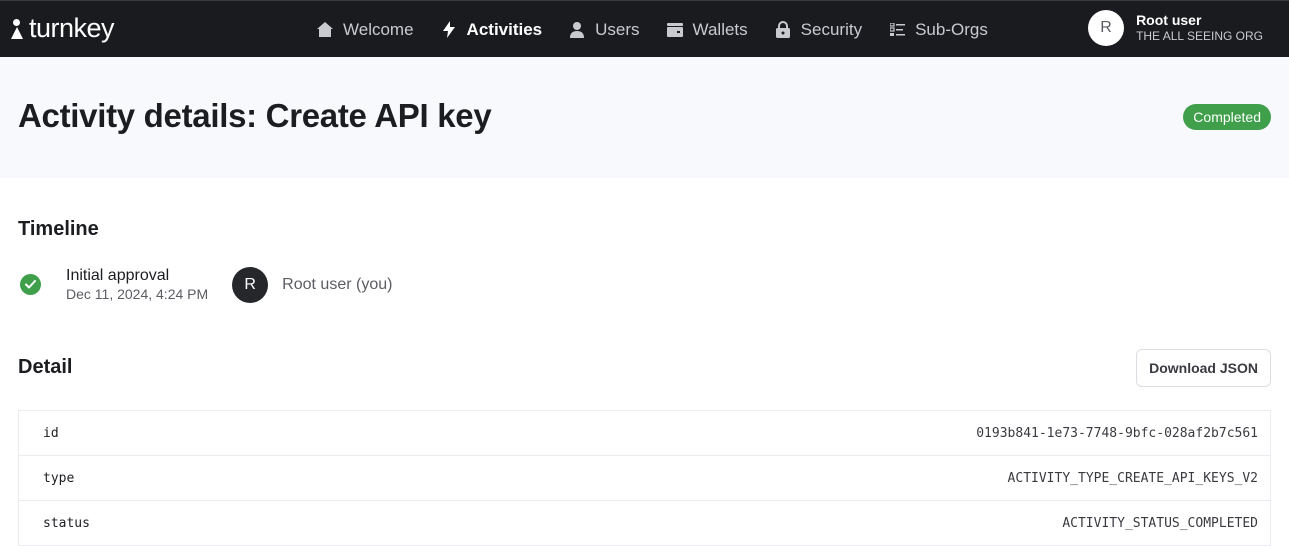 The image size is (1289, 546). I want to click on nav-label: Security, so click(831, 29).